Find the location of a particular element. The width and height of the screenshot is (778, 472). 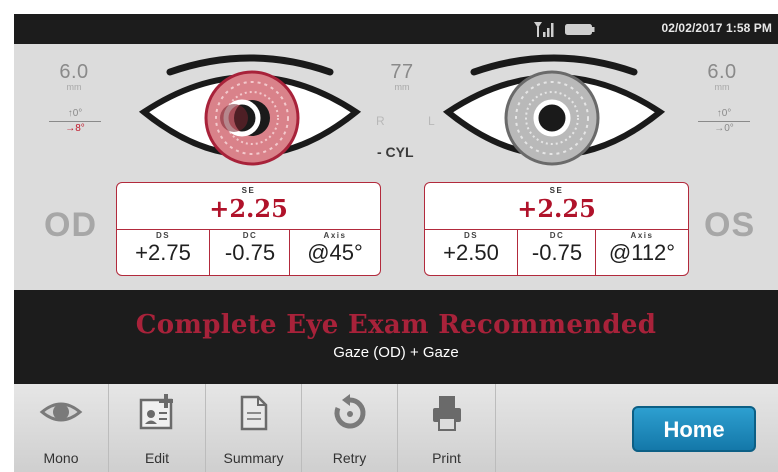

right-pupil-unit: mm is located at coordinates (722, 87).